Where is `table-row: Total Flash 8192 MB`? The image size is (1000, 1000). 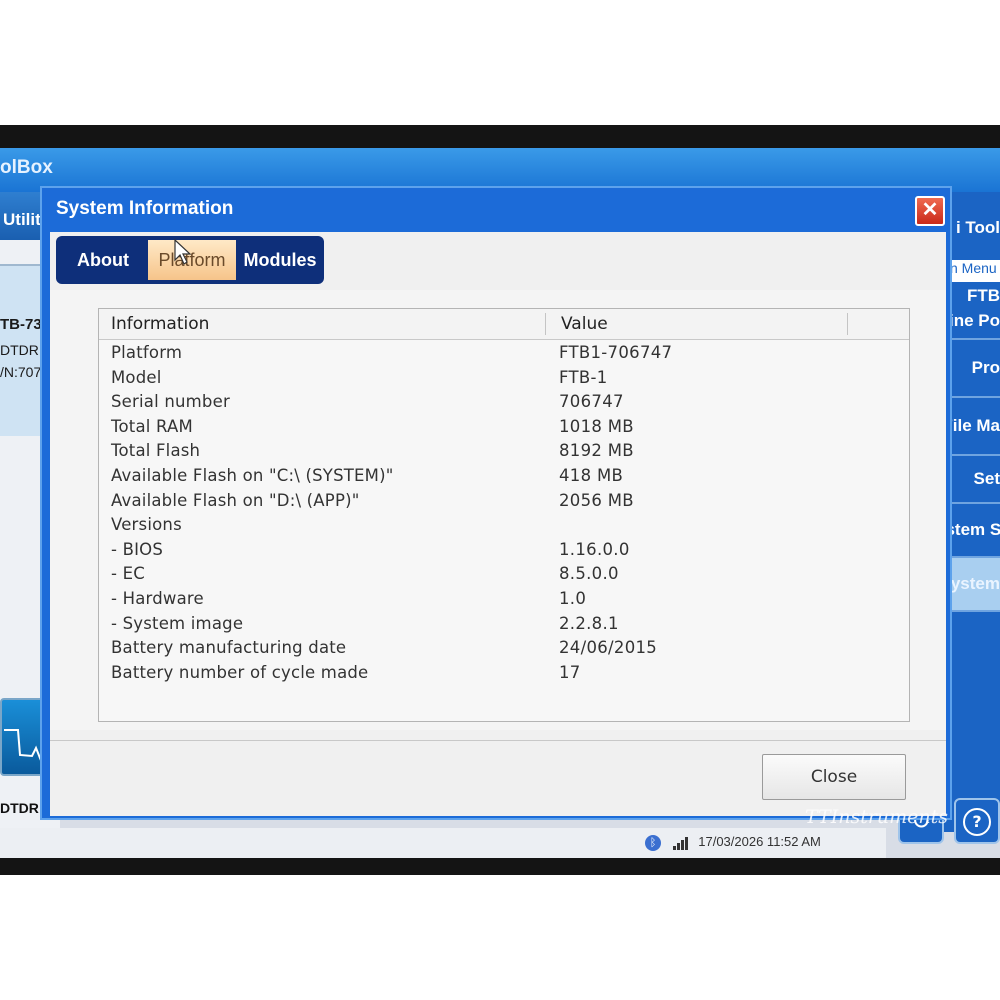 table-row: Total Flash 8192 MB is located at coordinates (504, 453).